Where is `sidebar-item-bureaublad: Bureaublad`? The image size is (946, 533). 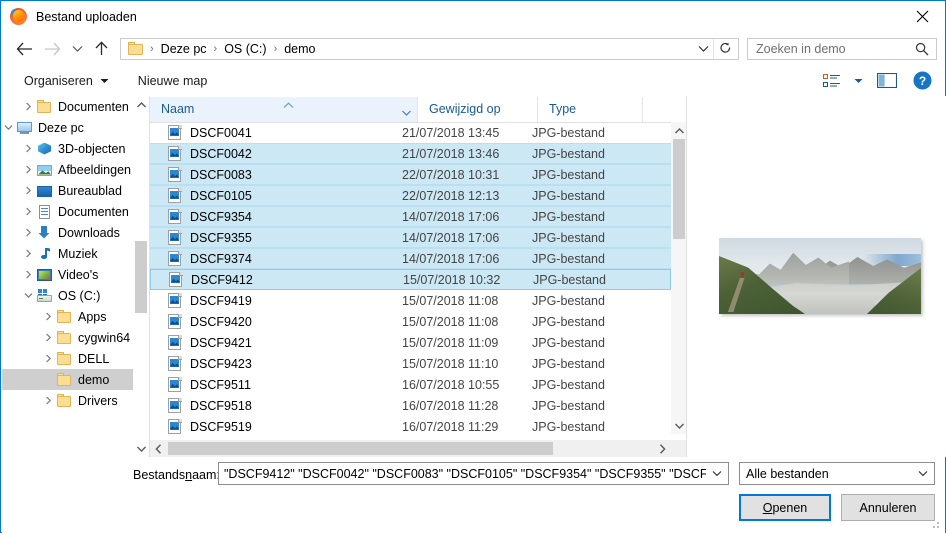
sidebar-item-bureaublad: Bureaublad is located at coordinates (75, 190).